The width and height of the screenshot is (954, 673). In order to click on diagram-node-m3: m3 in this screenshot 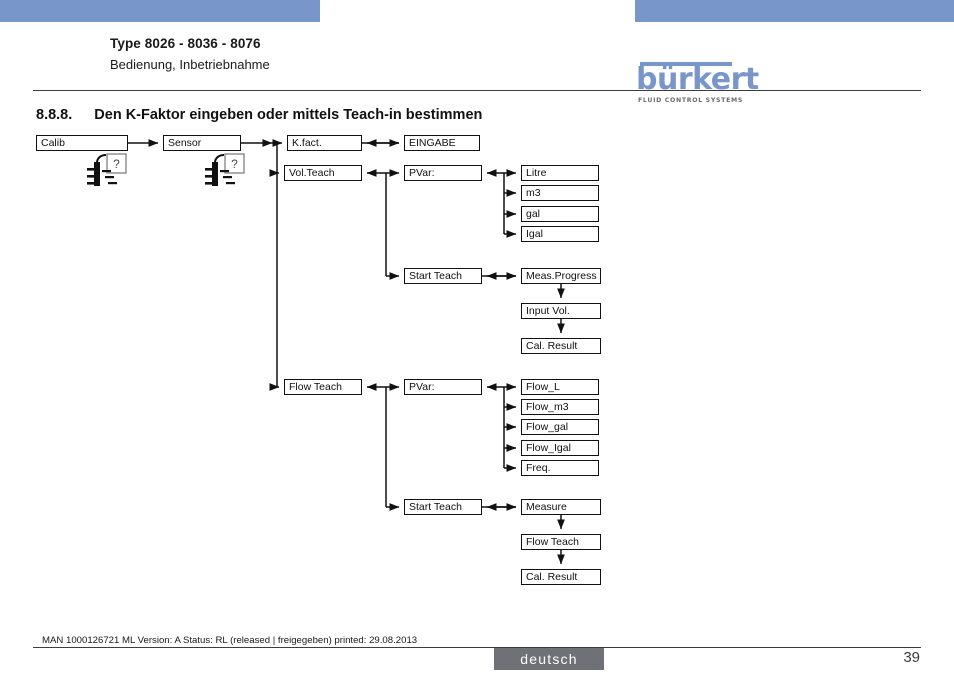, I will do `click(560, 193)`.